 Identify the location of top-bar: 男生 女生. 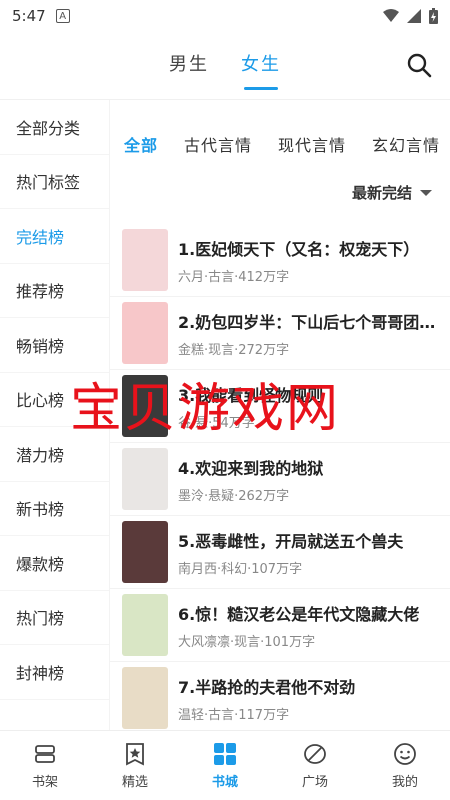
(225, 66).